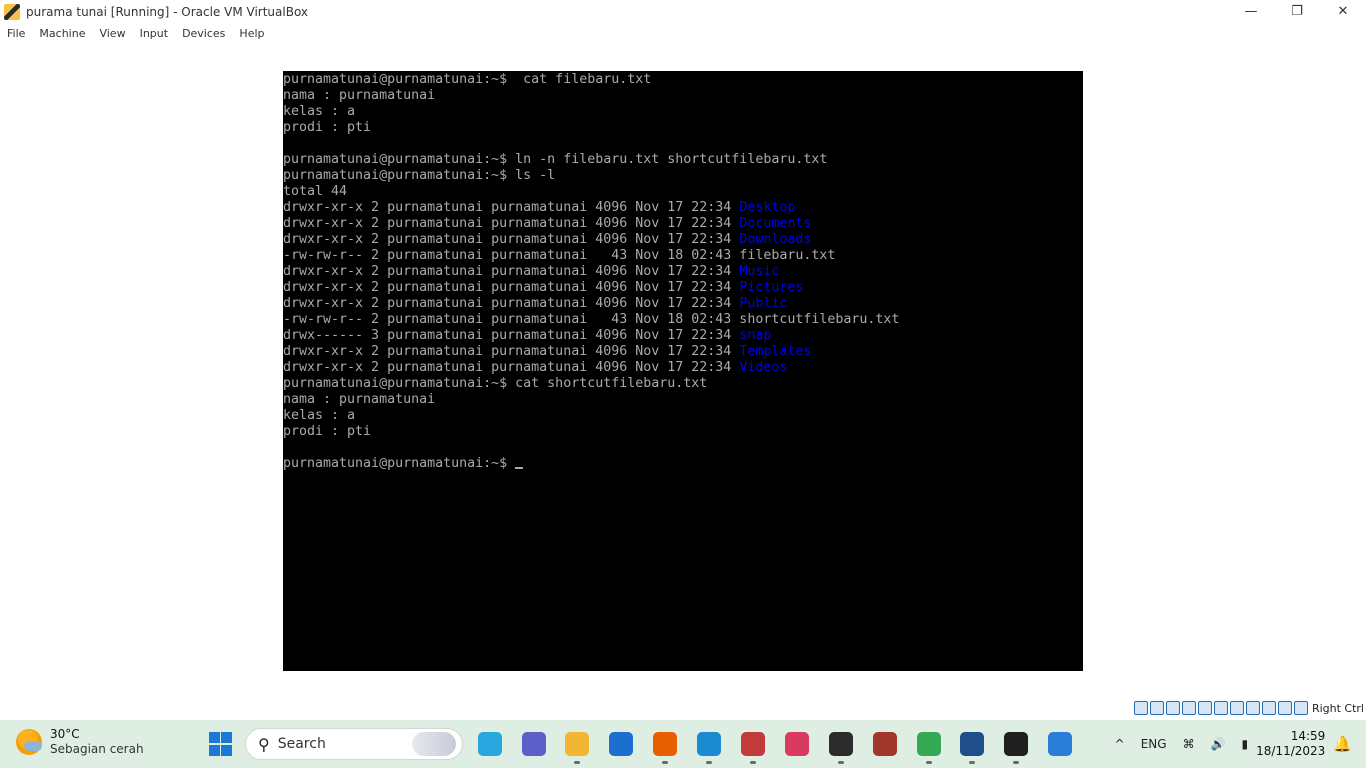  Describe the element at coordinates (62, 33) in the screenshot. I see `menu-machine: Machine` at that location.